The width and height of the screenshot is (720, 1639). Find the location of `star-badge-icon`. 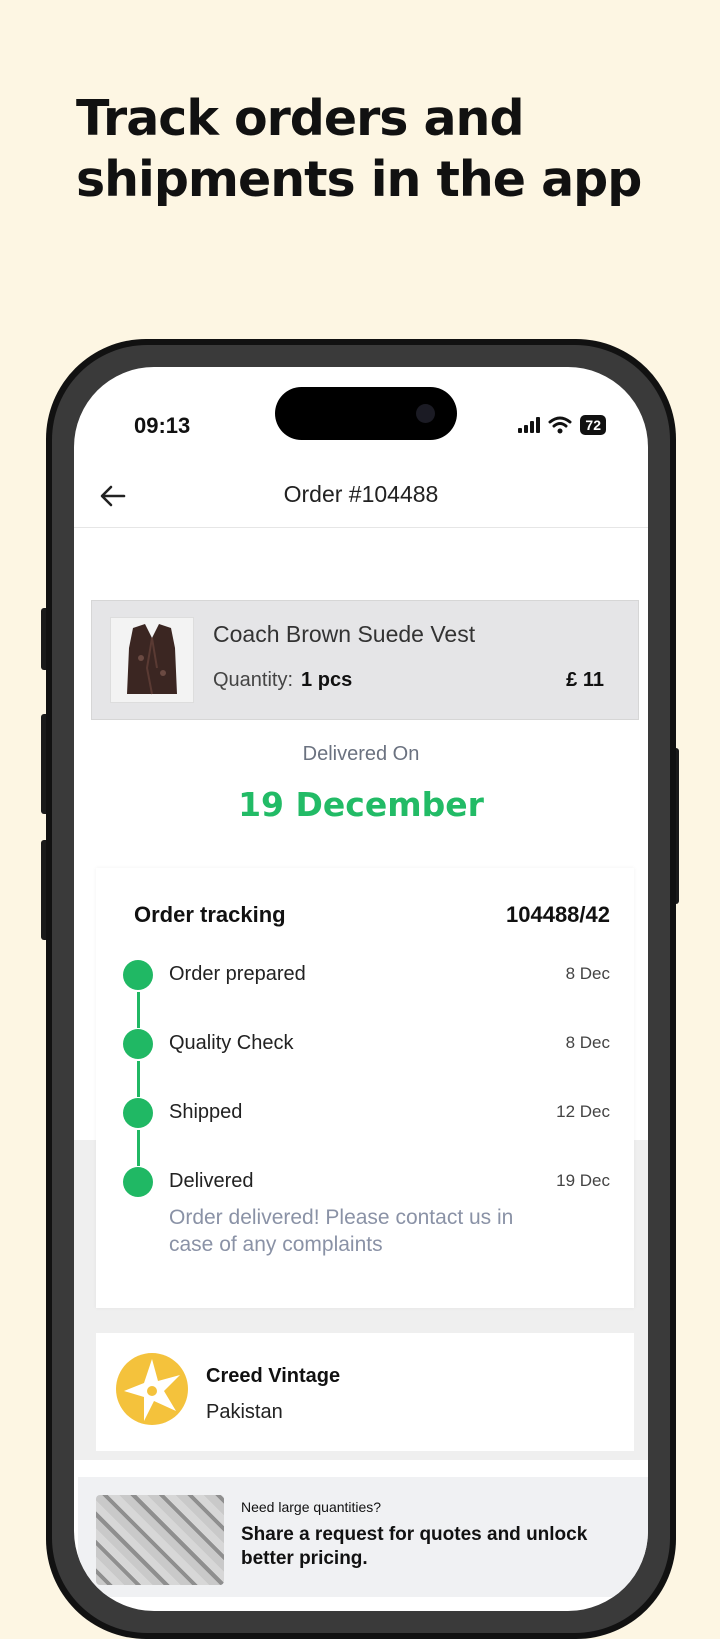

star-badge-icon is located at coordinates (152, 1389).